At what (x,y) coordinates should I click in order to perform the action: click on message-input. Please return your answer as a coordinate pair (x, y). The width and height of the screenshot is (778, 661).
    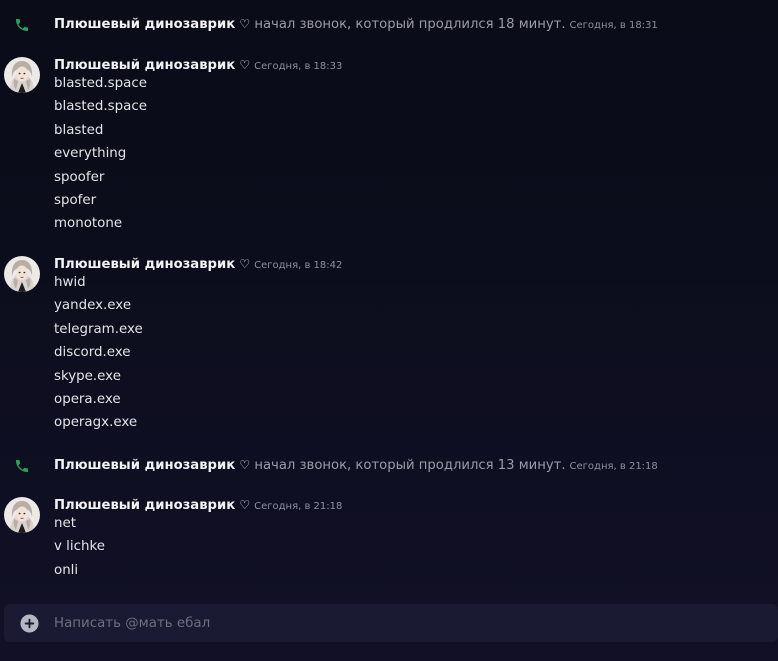
    Looking at the image, I should click on (404, 623).